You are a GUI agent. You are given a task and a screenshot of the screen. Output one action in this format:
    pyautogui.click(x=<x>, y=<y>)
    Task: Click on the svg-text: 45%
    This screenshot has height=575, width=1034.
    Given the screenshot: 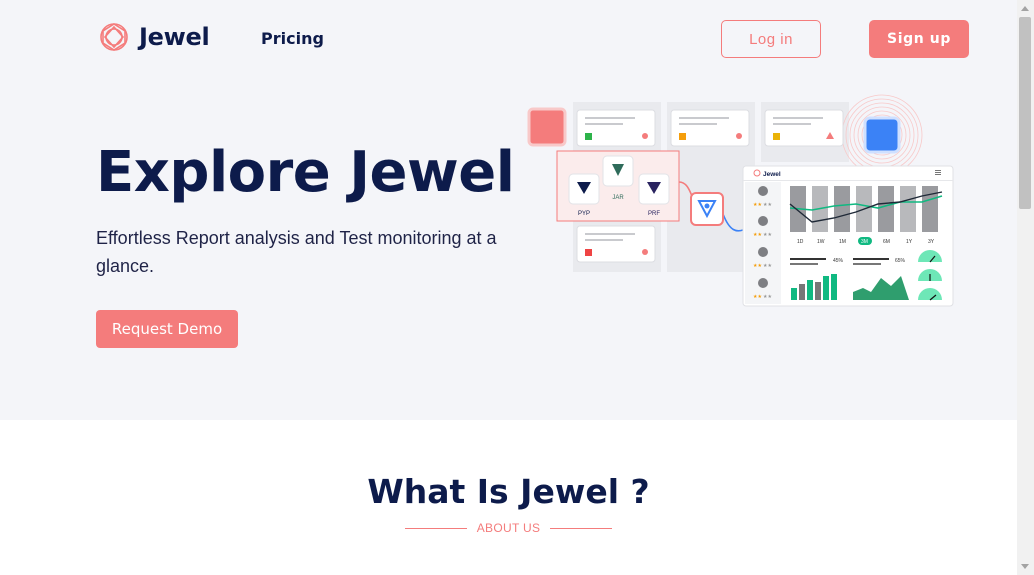 What is the action you would take?
    pyautogui.click(x=838, y=261)
    